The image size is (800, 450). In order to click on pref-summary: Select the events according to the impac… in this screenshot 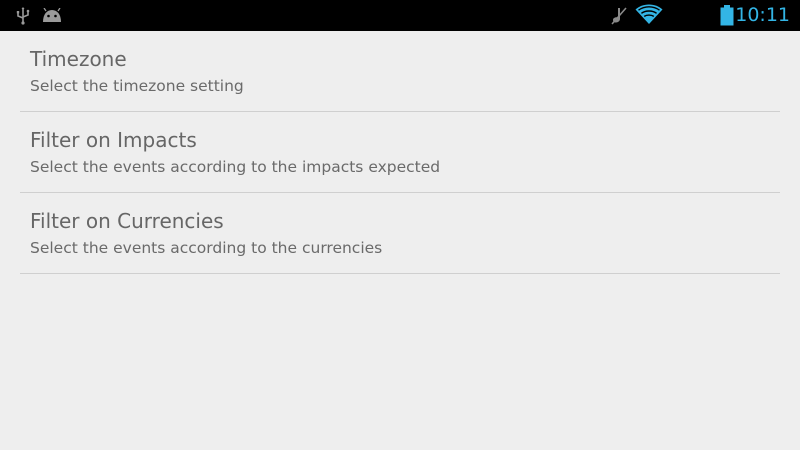, I will do `click(235, 167)`.